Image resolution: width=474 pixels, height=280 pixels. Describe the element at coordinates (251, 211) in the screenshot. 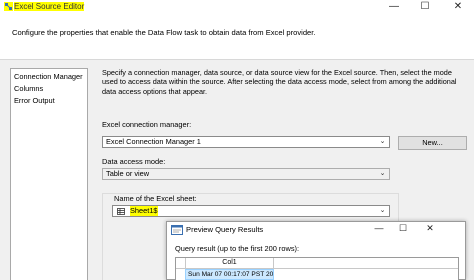

I see `sheet-select: Sheet1$ ⌄` at that location.